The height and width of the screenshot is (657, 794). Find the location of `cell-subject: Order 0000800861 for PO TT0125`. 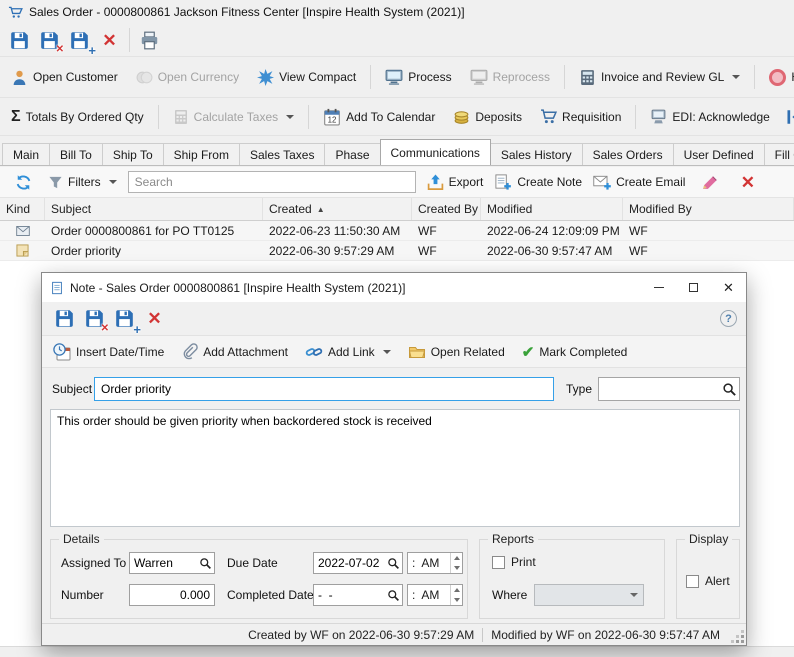

cell-subject: Order 0000800861 for PO TT0125 is located at coordinates (143, 230).